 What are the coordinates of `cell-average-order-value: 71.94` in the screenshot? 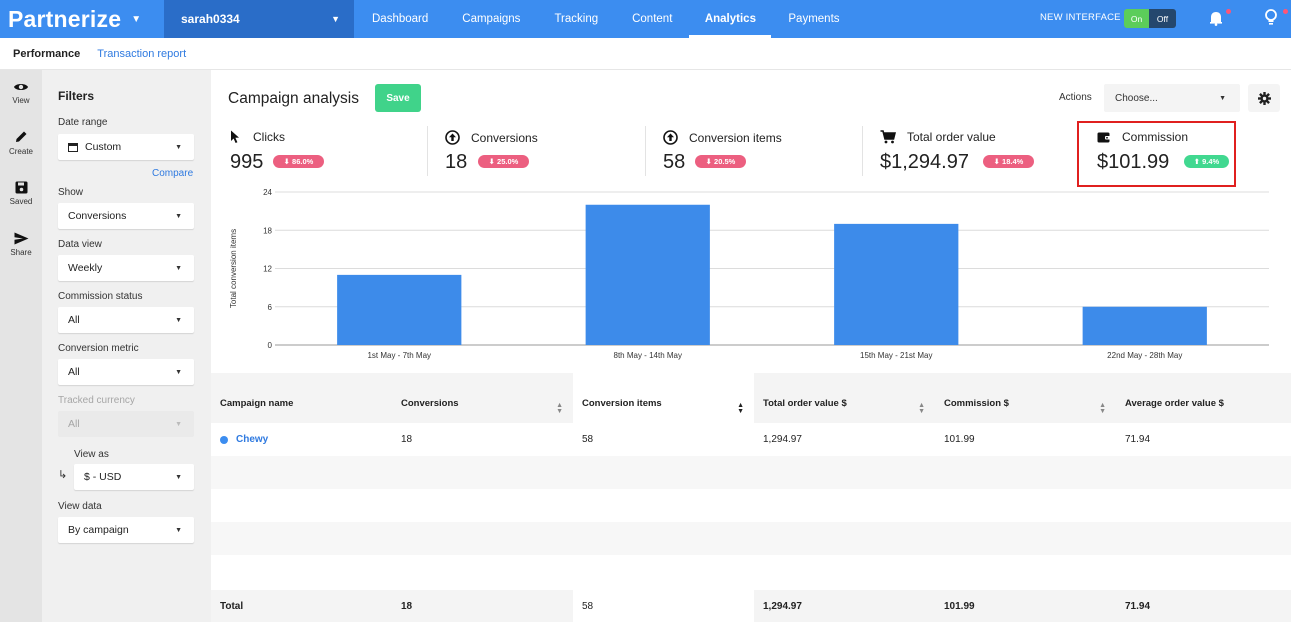 It's located at (1138, 439).